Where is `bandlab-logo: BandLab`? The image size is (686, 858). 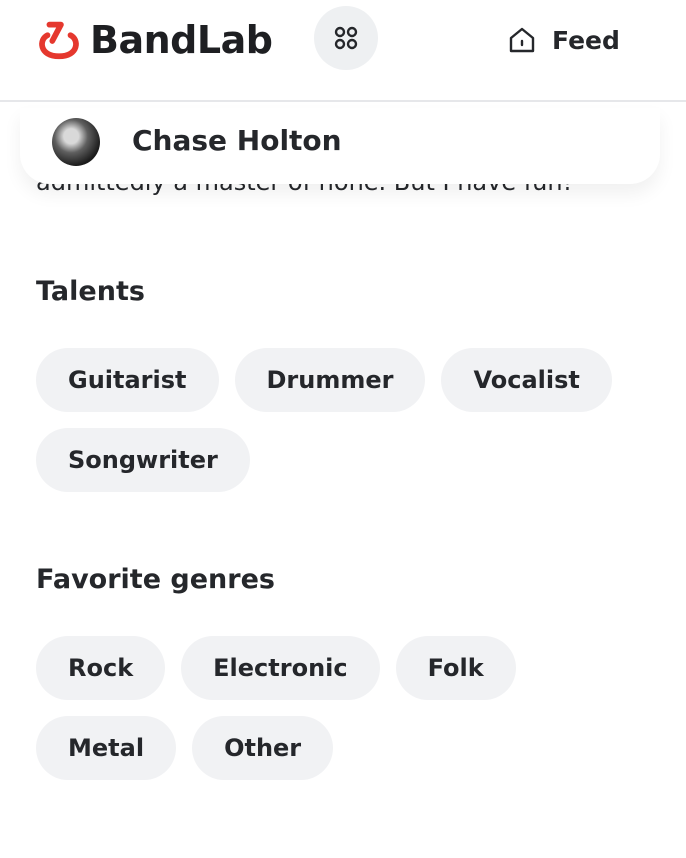 bandlab-logo: BandLab is located at coordinates (154, 40).